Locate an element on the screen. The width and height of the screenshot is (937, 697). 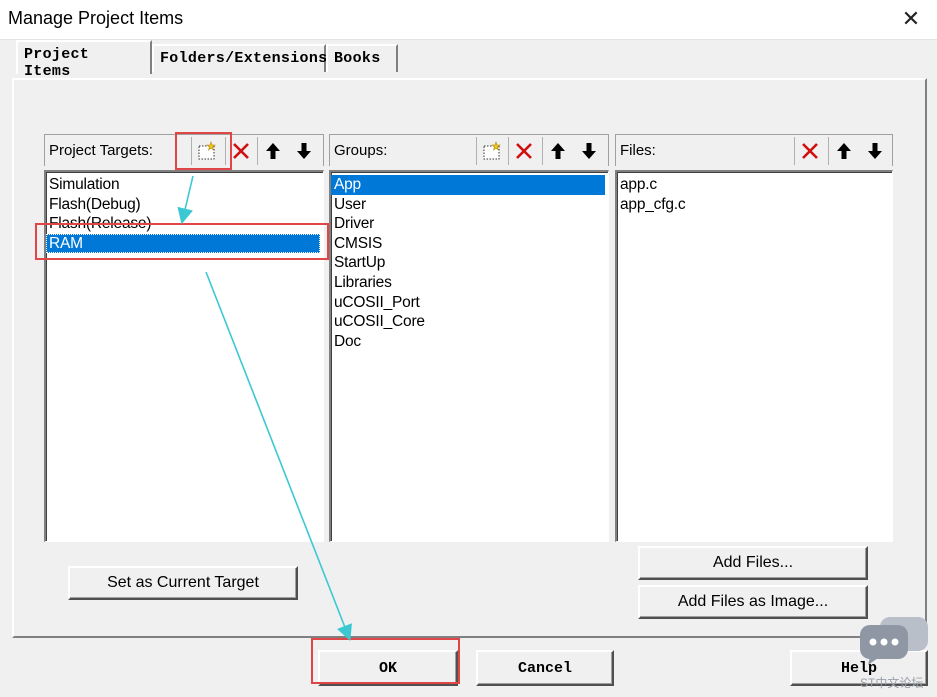
set-current-target-button: Set as Current Target is located at coordinates (183, 583).